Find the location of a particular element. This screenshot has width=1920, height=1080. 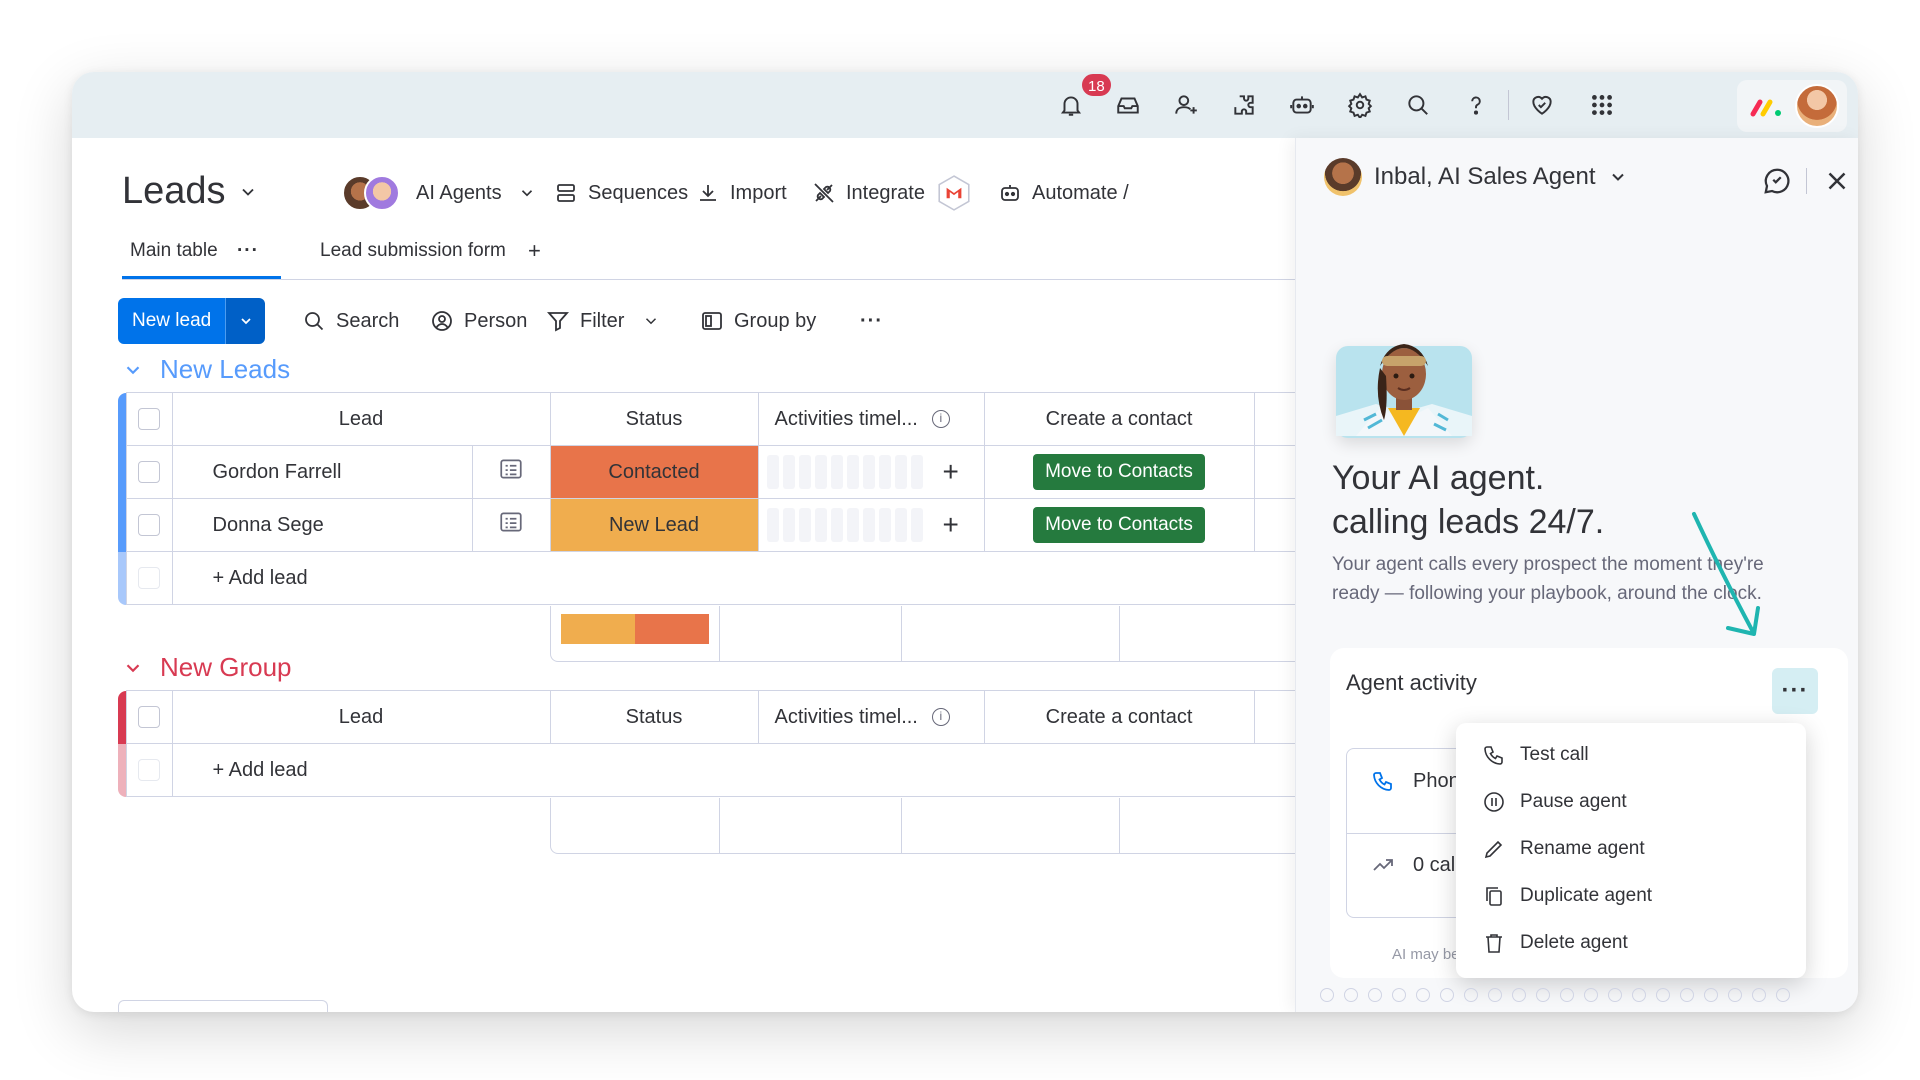

agent-selector: Inbal, AI Sales Agent is located at coordinates (1476, 177).